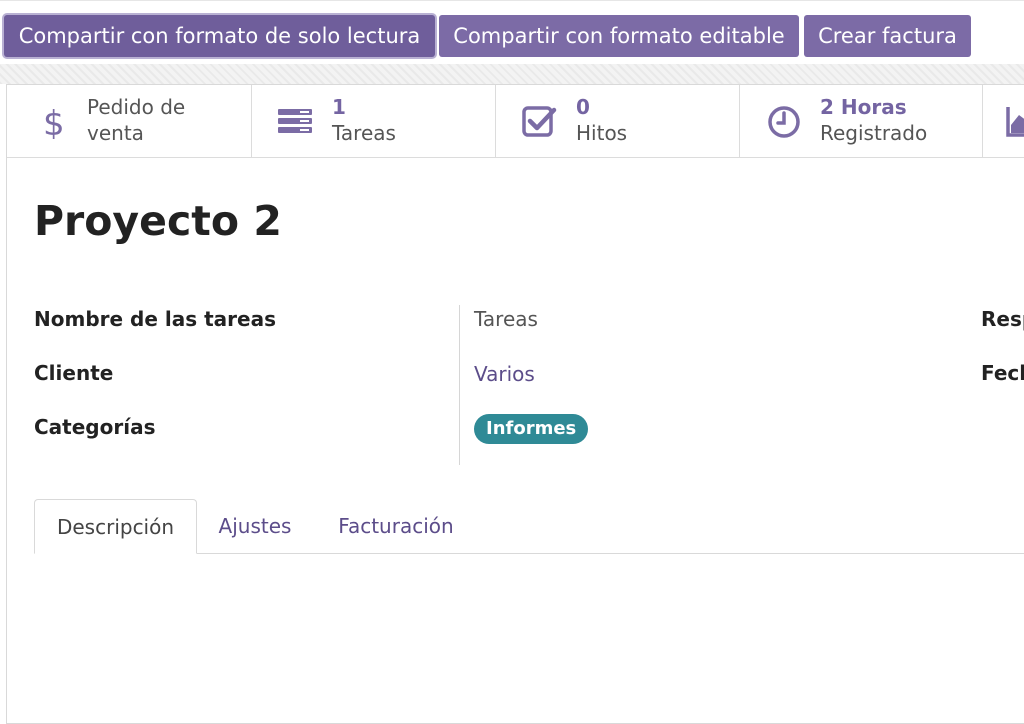  Describe the element at coordinates (512, 74) in the screenshot. I see `hatched-background` at that location.